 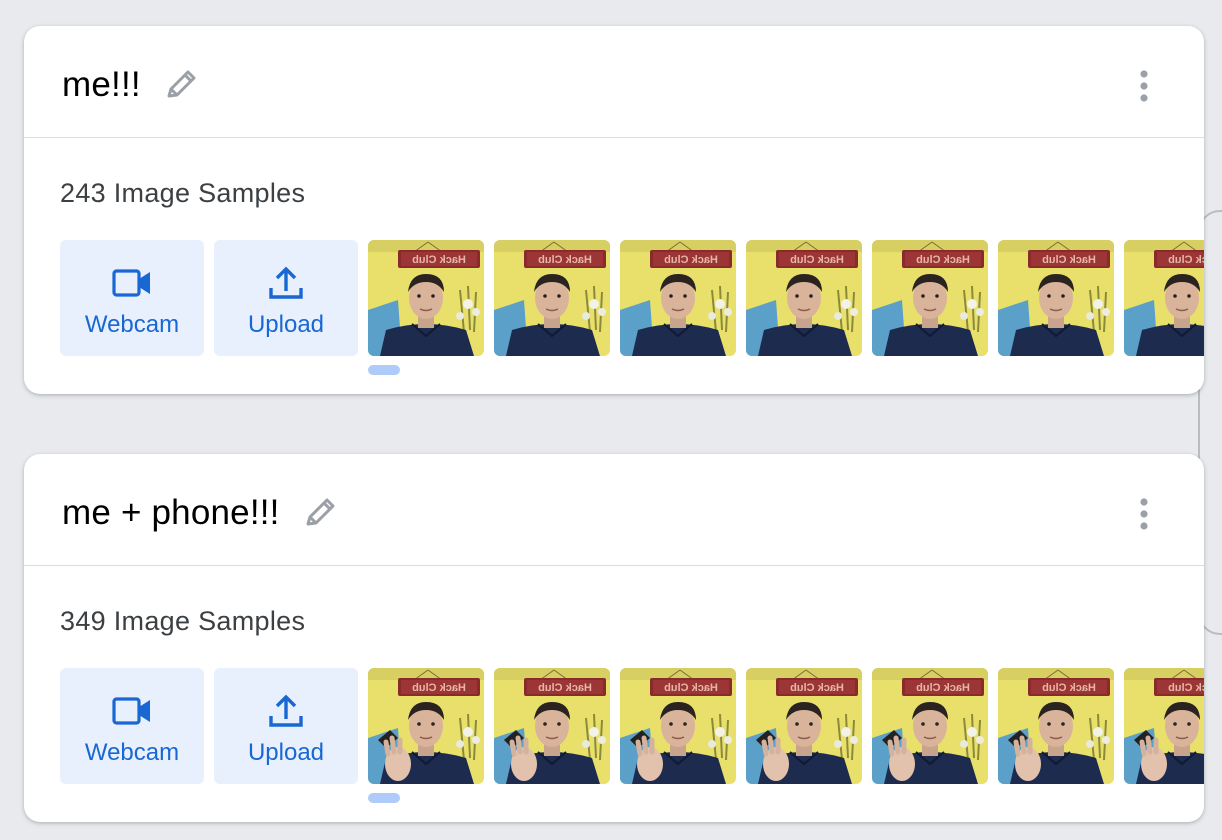 I want to click on class-name: me!!!, so click(x=101, y=85).